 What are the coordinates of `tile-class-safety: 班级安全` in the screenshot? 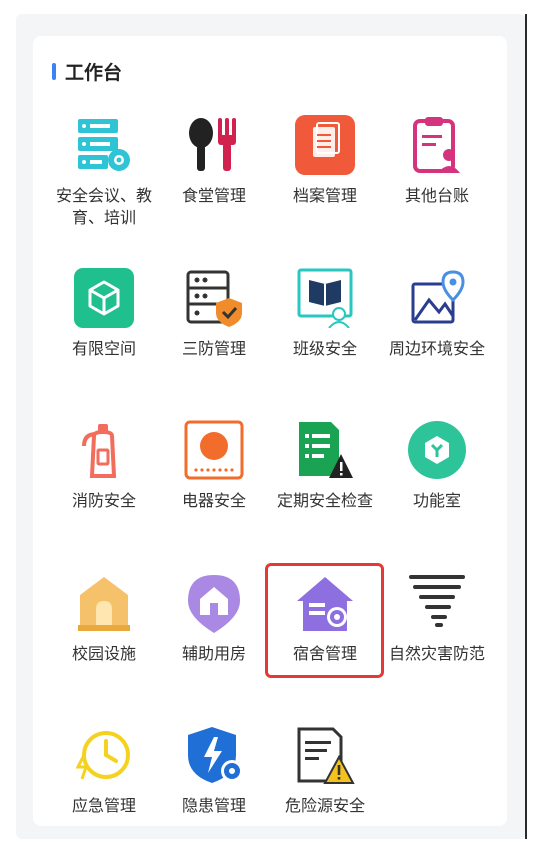 It's located at (325, 333).